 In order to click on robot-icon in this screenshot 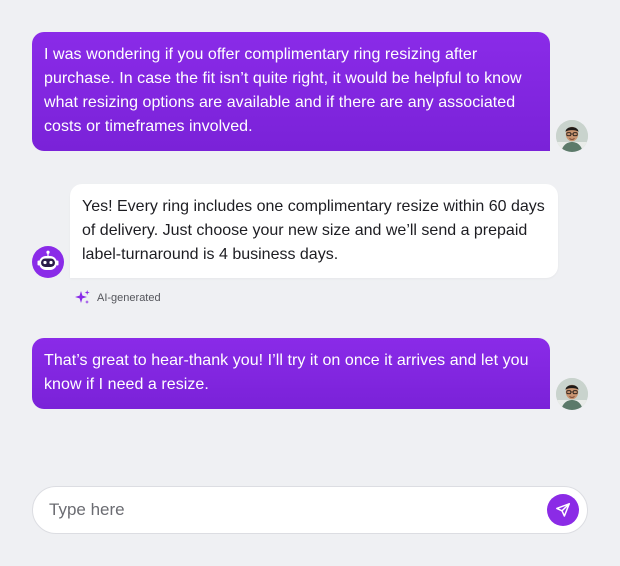, I will do `click(48, 262)`.